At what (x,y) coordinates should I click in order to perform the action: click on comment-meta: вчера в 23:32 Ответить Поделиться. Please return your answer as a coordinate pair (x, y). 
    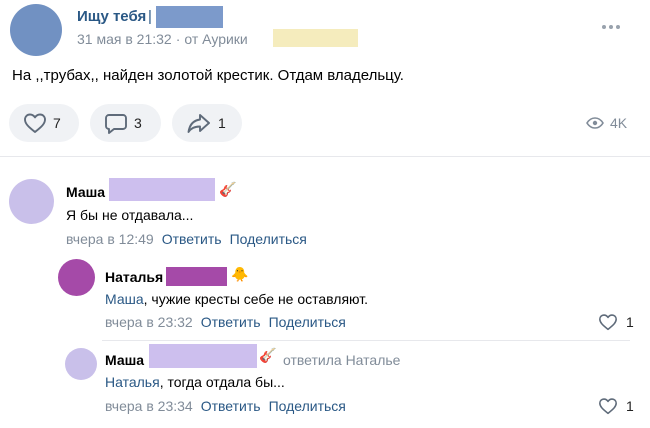
    Looking at the image, I should click on (225, 322).